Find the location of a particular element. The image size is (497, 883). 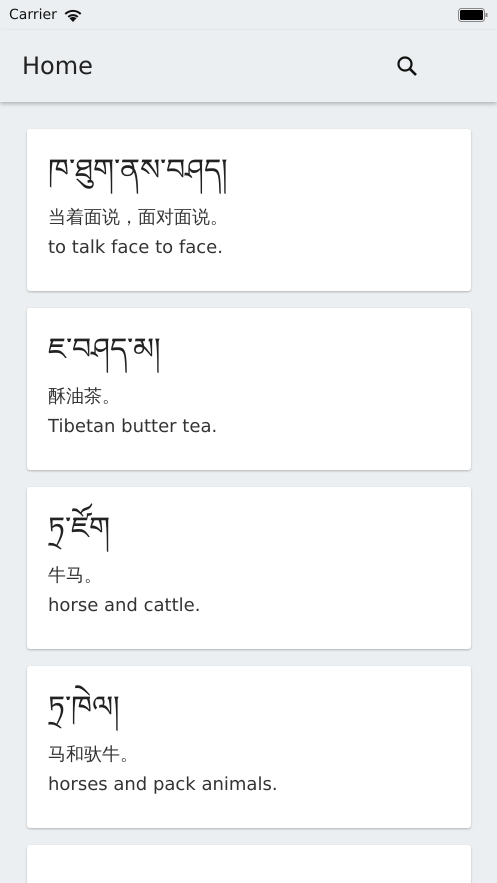

chinese-translation: 牛马。 is located at coordinates (75, 576).